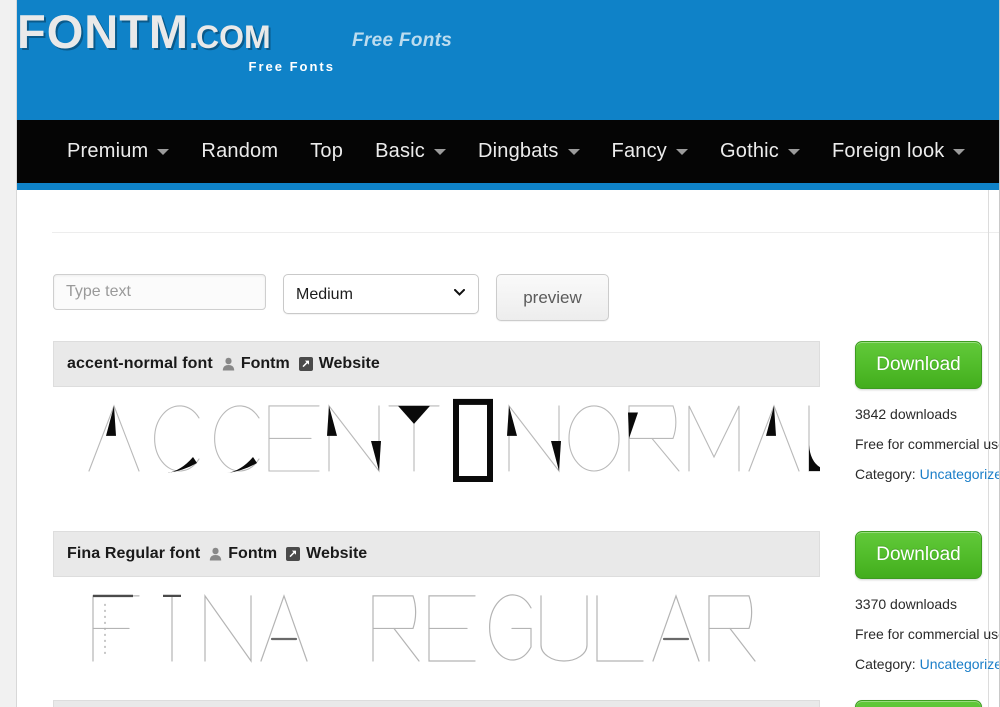  What do you see at coordinates (233, 37) in the screenshot?
I see `logo-suffix-text: COM` at bounding box center [233, 37].